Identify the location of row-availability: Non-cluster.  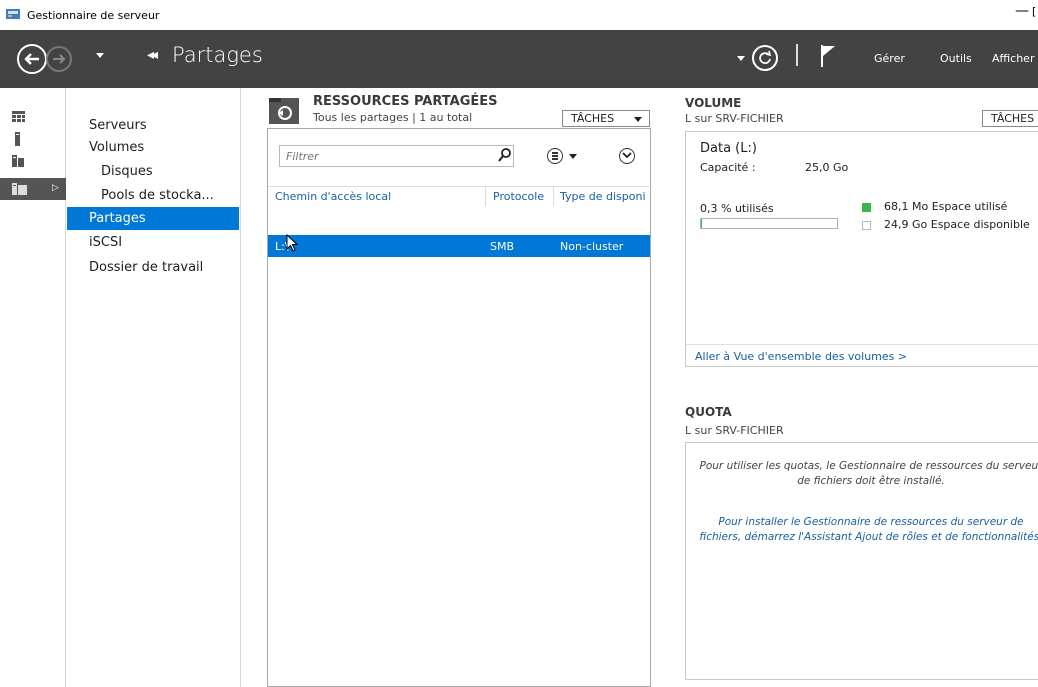
(592, 246).